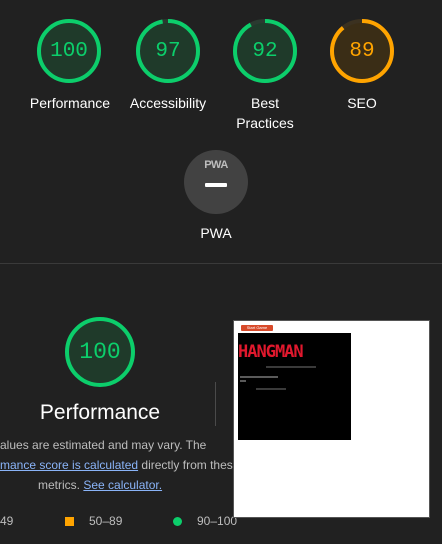 This screenshot has height=544, width=442. Describe the element at coordinates (69, 465) in the screenshot. I see `score-calculation-link: mance score is calculated` at that location.